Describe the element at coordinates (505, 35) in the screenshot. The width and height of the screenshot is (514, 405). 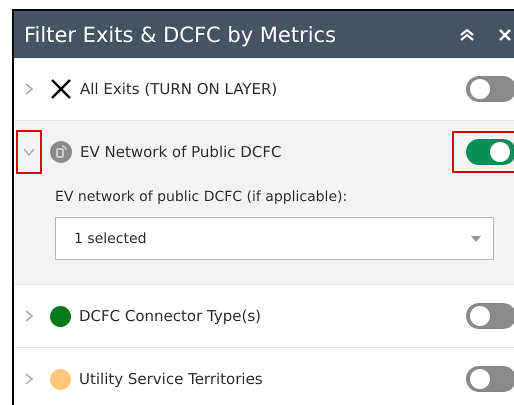
I see `close-icon` at that location.